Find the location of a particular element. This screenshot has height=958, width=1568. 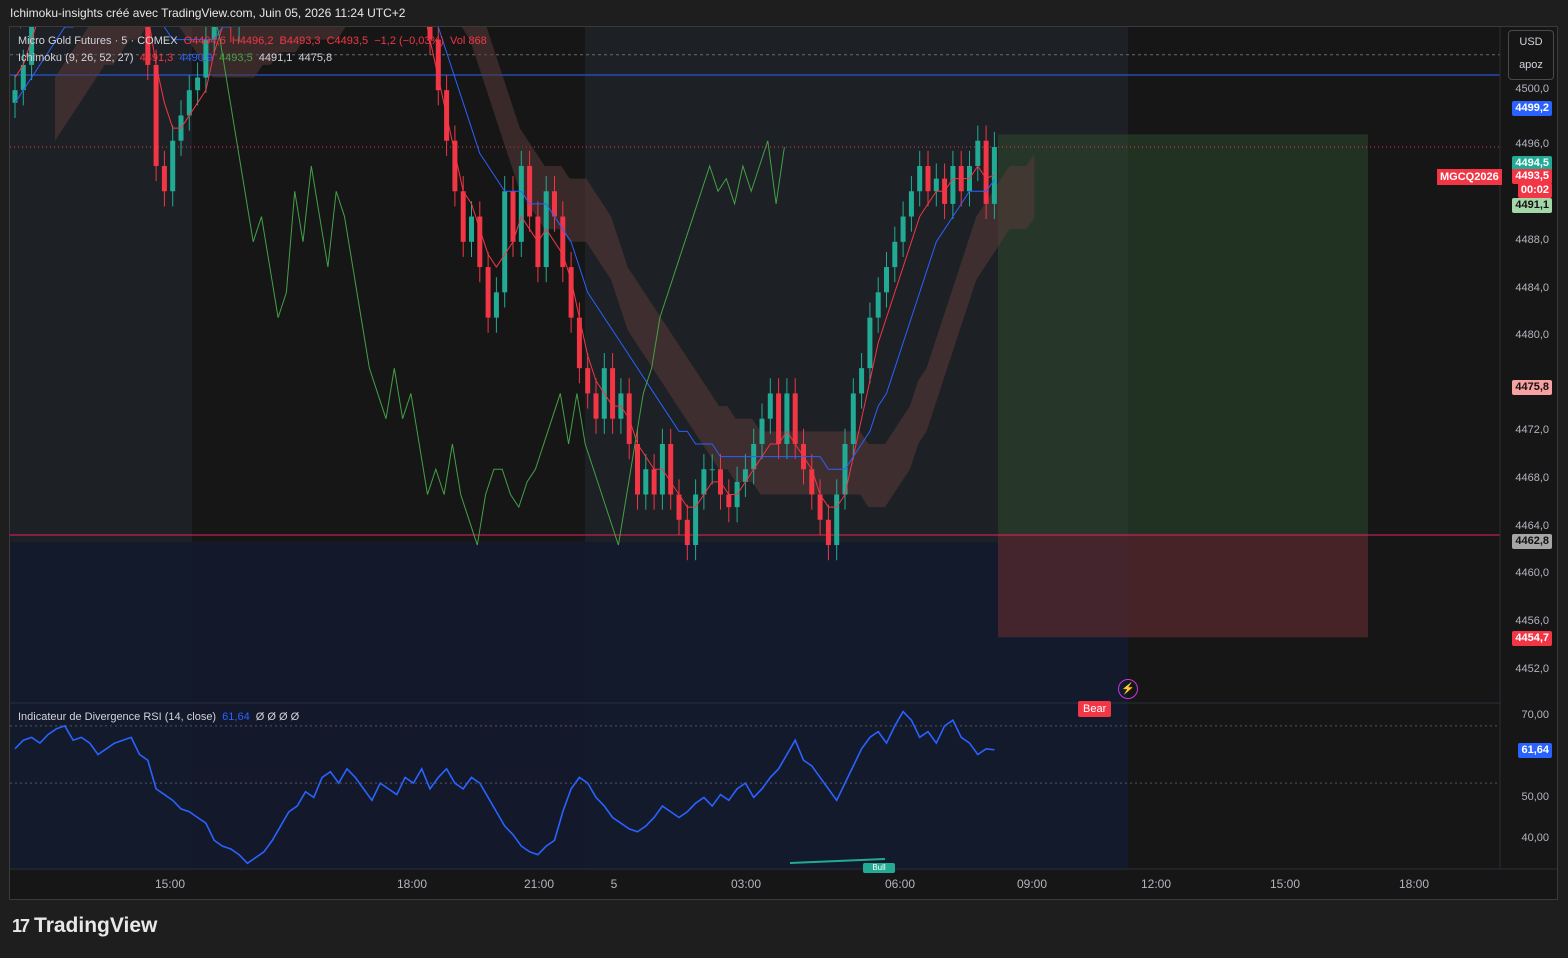

price-tick: 4464,0 is located at coordinates (1532, 526).